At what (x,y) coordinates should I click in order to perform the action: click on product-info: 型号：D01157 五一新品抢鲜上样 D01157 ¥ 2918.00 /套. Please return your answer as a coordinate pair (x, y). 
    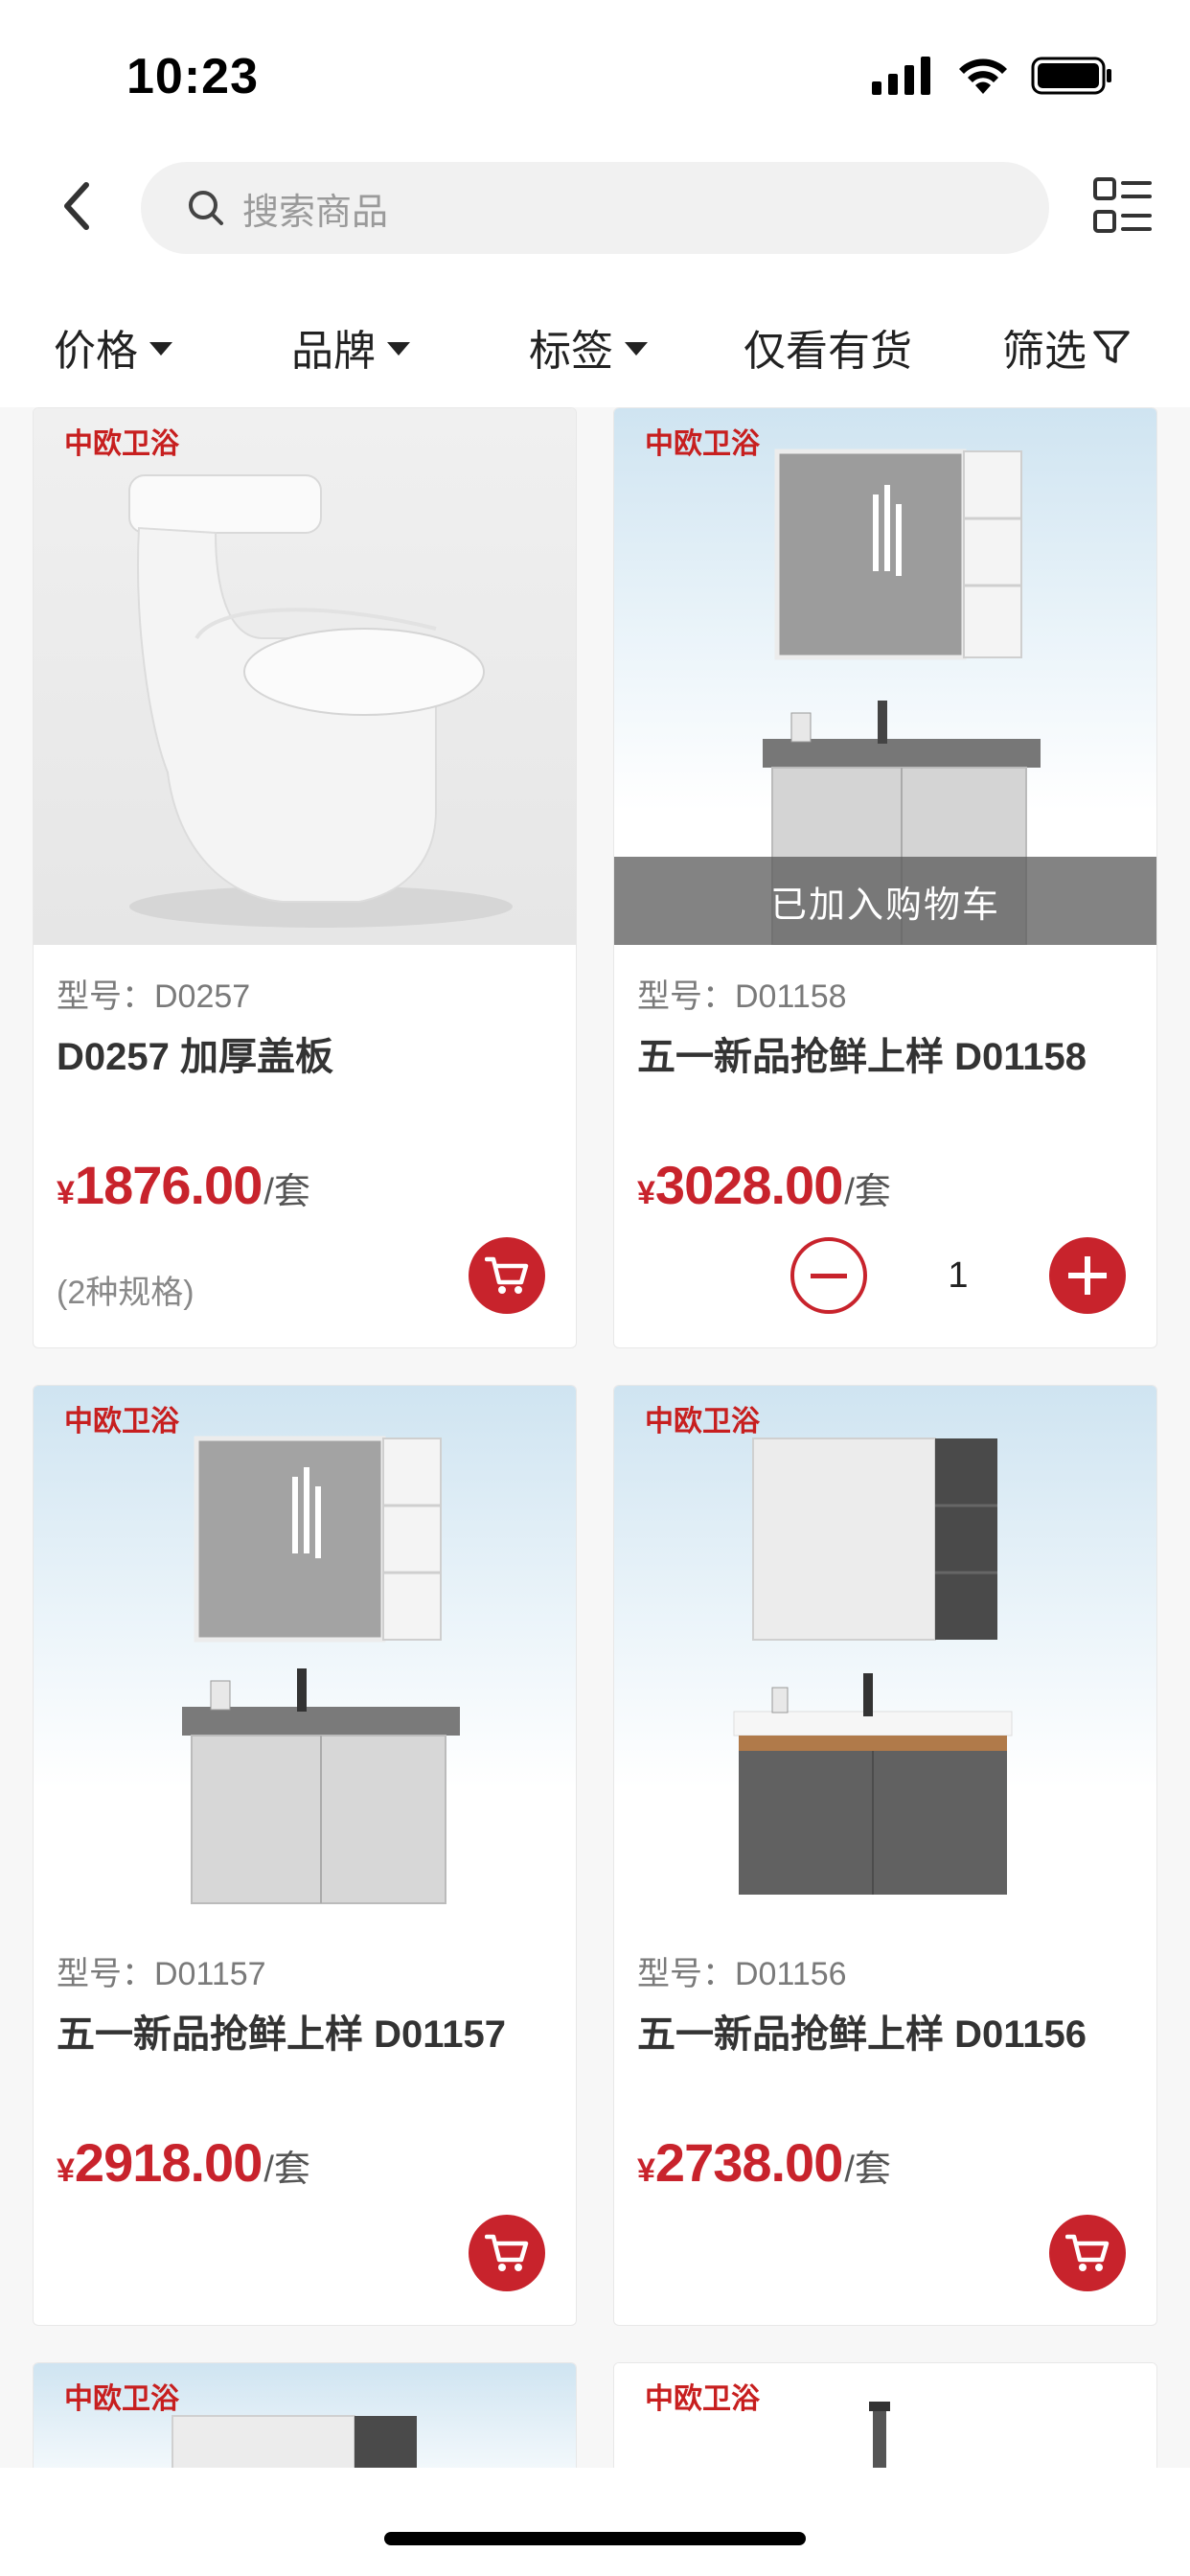
    Looking at the image, I should click on (305, 2123).